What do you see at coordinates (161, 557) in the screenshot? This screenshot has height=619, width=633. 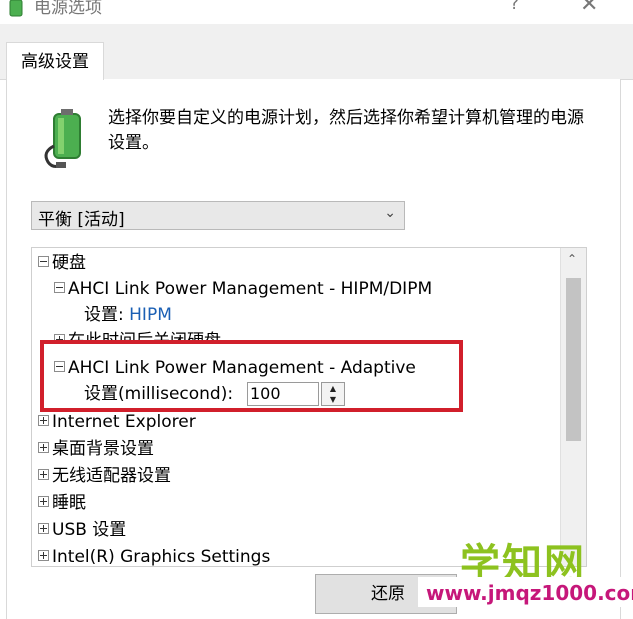 I see `tree-item-label: Intel(R) Graphics Settings` at bounding box center [161, 557].